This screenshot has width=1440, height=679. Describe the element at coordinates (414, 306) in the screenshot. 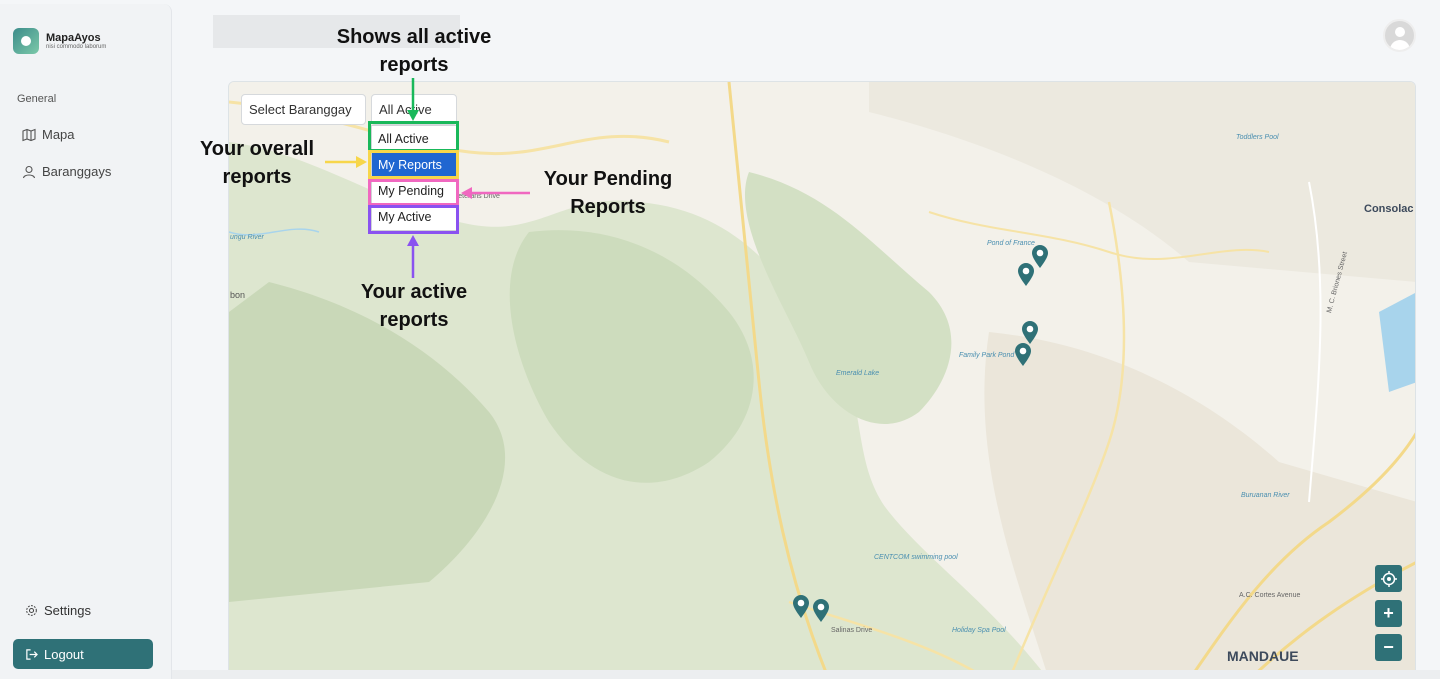

I see `annotation-active: Your active reports` at that location.